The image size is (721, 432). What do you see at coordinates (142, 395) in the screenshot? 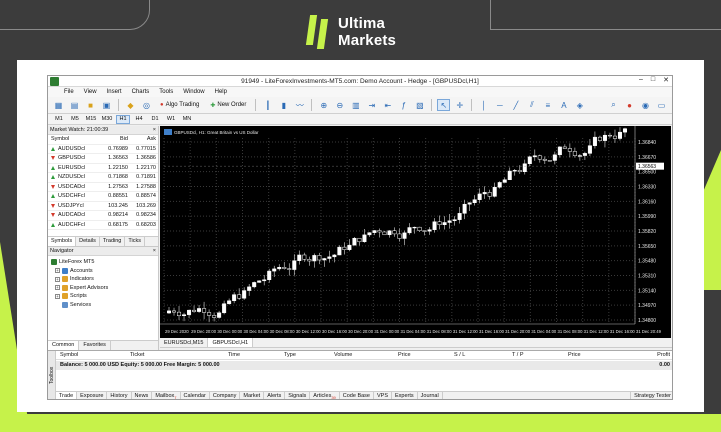
I see `tab-news: News` at bounding box center [142, 395].